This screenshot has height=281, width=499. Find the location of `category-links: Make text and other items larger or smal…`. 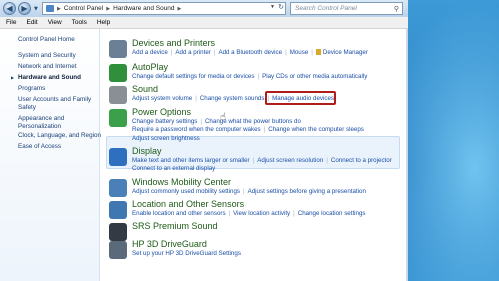

category-links: Make text and other items larger or smal… is located at coordinates (268, 165).